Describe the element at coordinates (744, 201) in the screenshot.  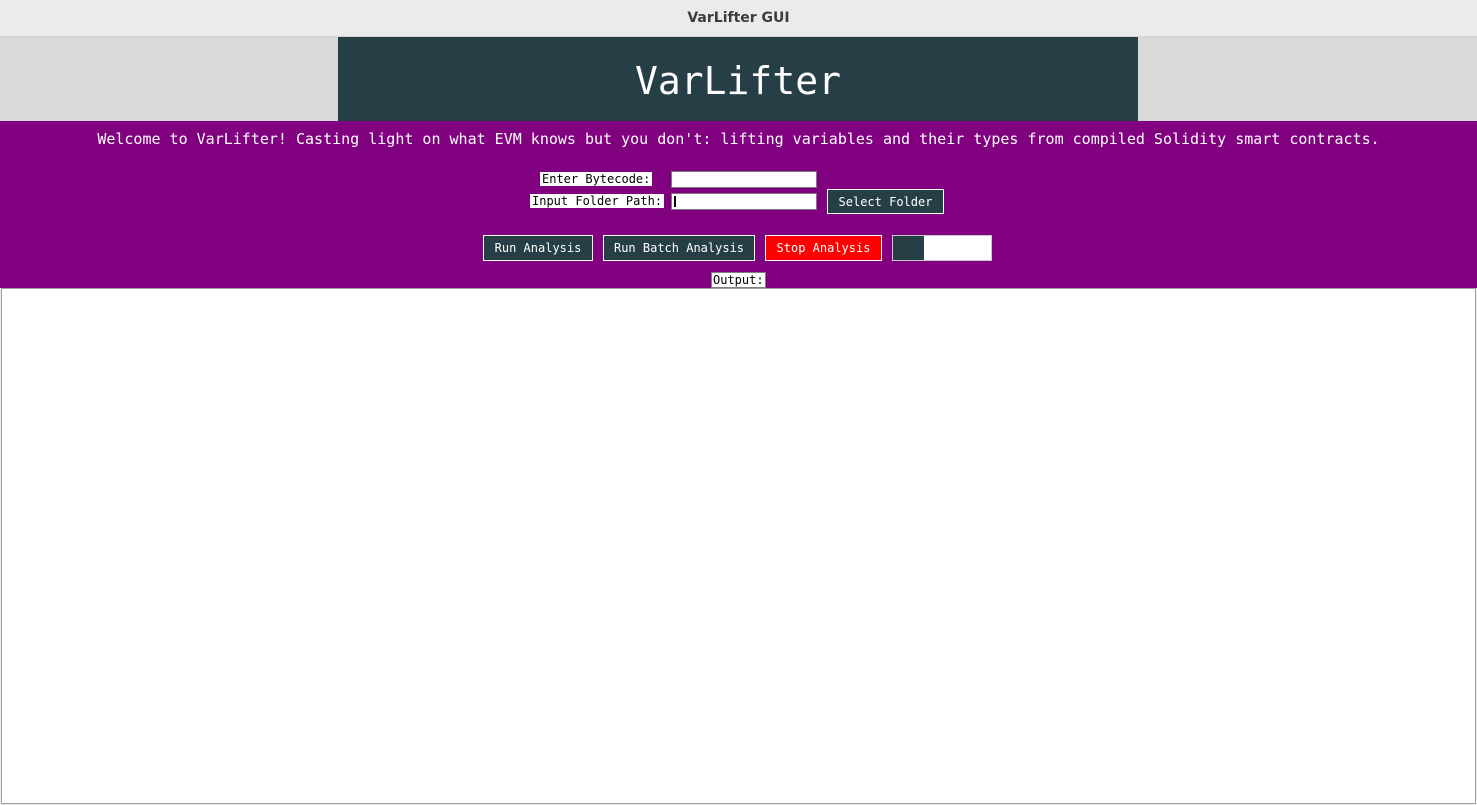
I see `folder-path-input` at that location.